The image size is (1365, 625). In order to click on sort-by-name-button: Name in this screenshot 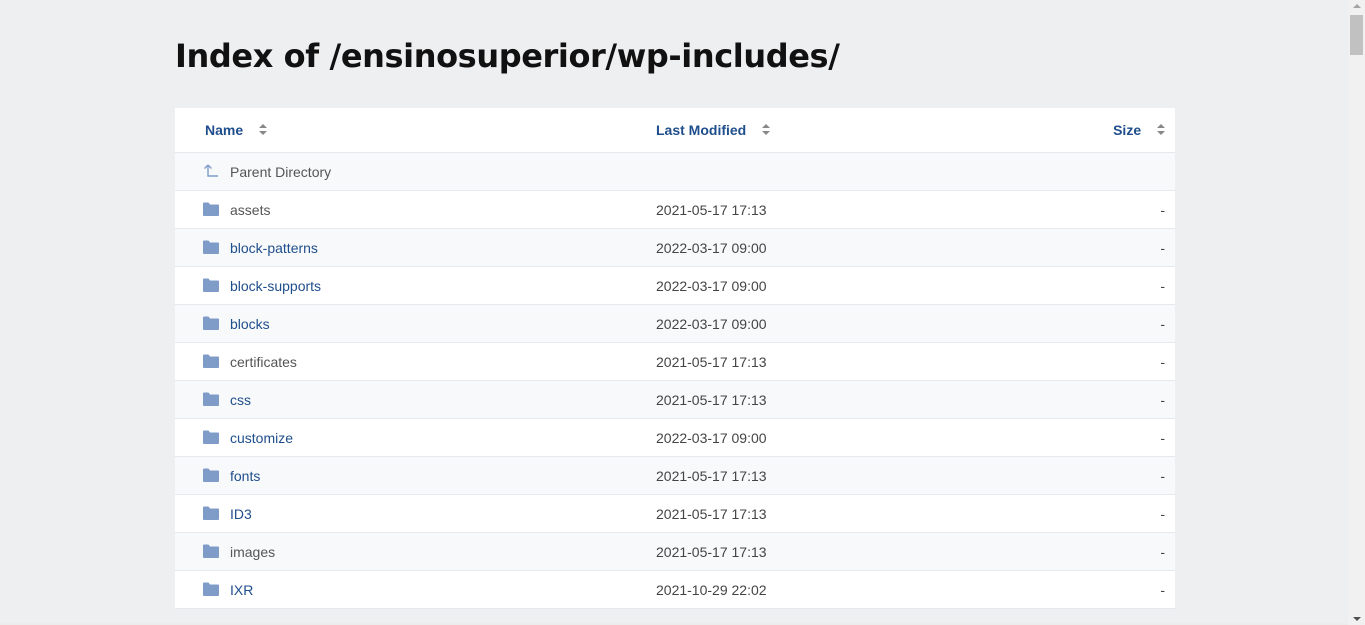, I will do `click(236, 130)`.